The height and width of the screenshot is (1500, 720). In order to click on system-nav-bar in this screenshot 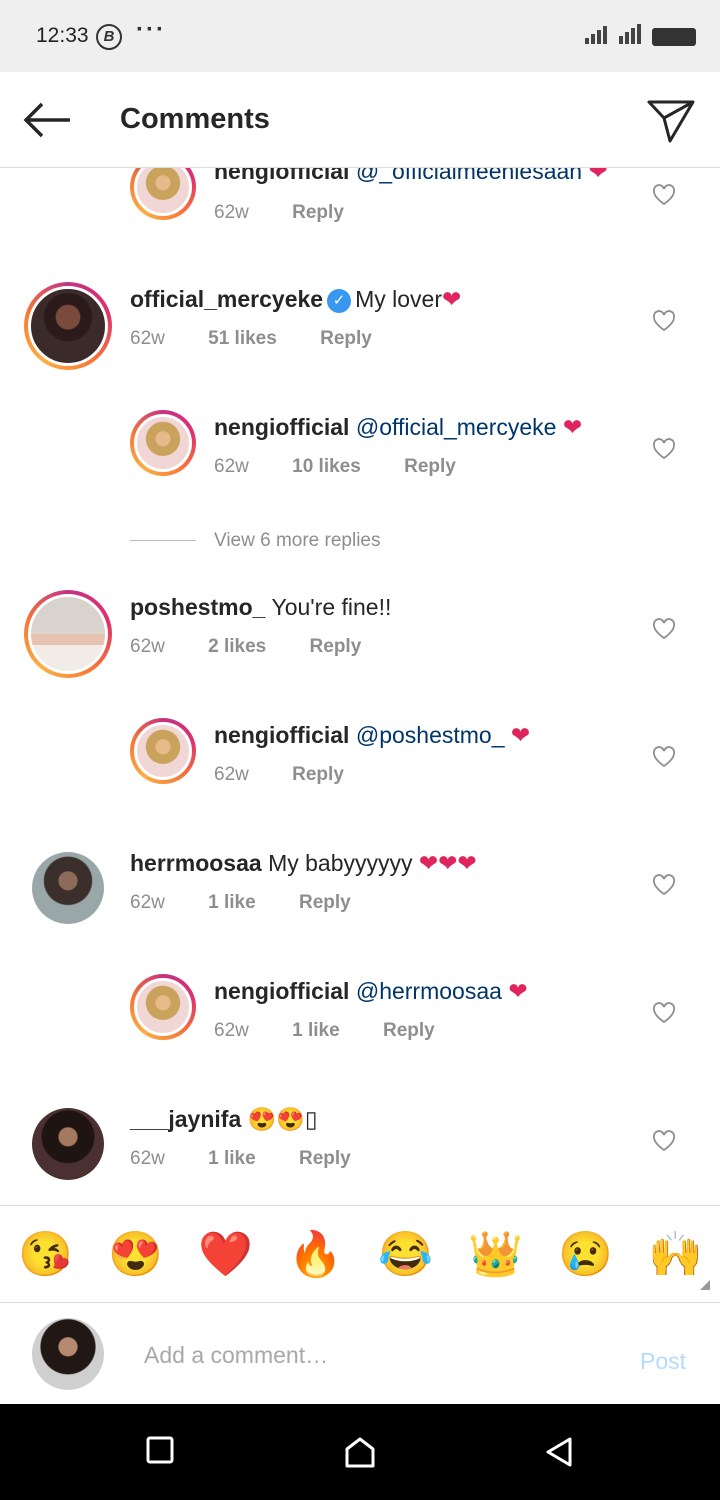, I will do `click(360, 1452)`.